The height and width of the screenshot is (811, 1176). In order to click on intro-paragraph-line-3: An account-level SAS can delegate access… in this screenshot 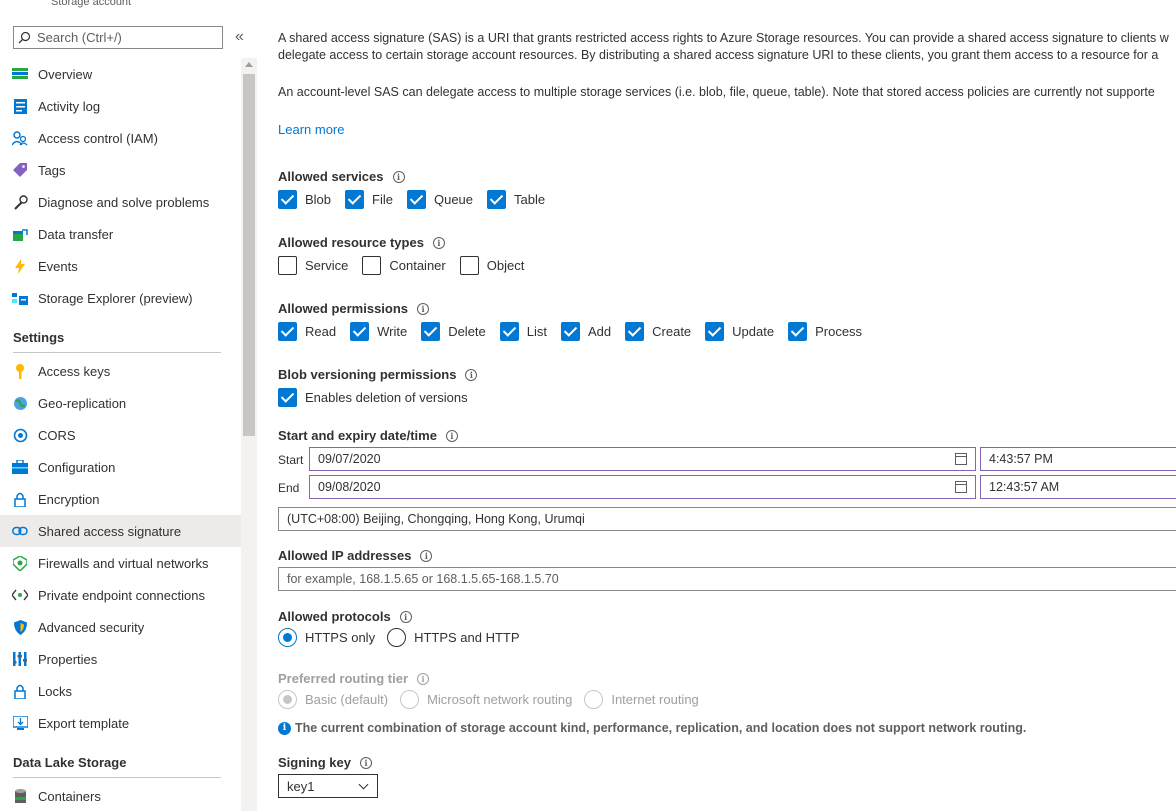, I will do `click(716, 92)`.